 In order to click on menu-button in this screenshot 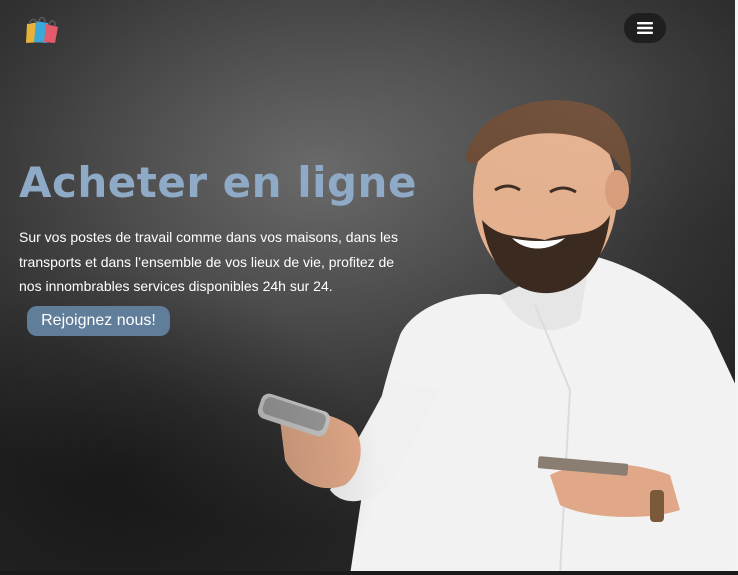, I will do `click(645, 28)`.